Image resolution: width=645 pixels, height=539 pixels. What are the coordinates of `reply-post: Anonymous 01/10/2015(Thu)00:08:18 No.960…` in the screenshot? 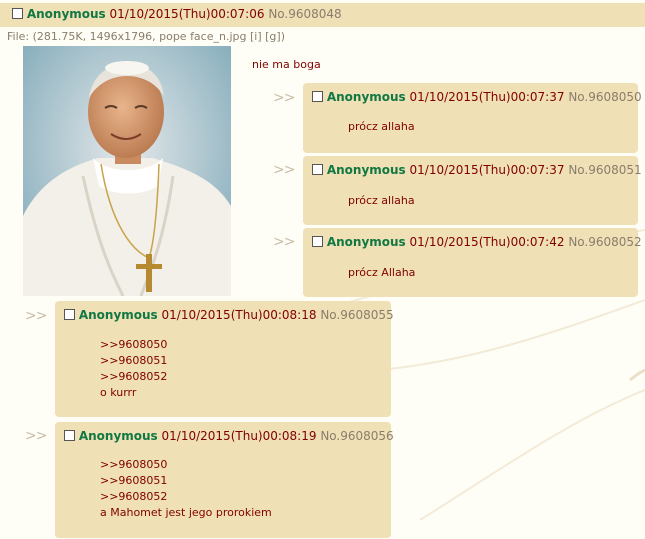 It's located at (224, 359).